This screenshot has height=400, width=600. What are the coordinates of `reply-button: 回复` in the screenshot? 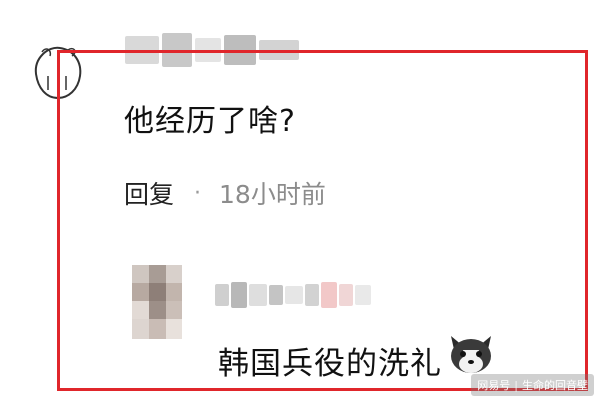 It's located at (149, 193).